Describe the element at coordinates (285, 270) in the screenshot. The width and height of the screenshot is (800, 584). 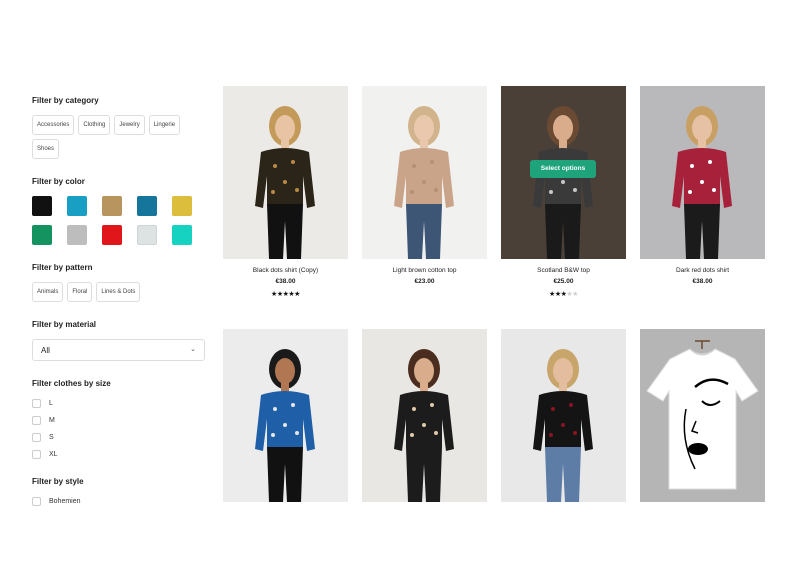
I see `product-name: Black dots shirt (Copy)` at that location.